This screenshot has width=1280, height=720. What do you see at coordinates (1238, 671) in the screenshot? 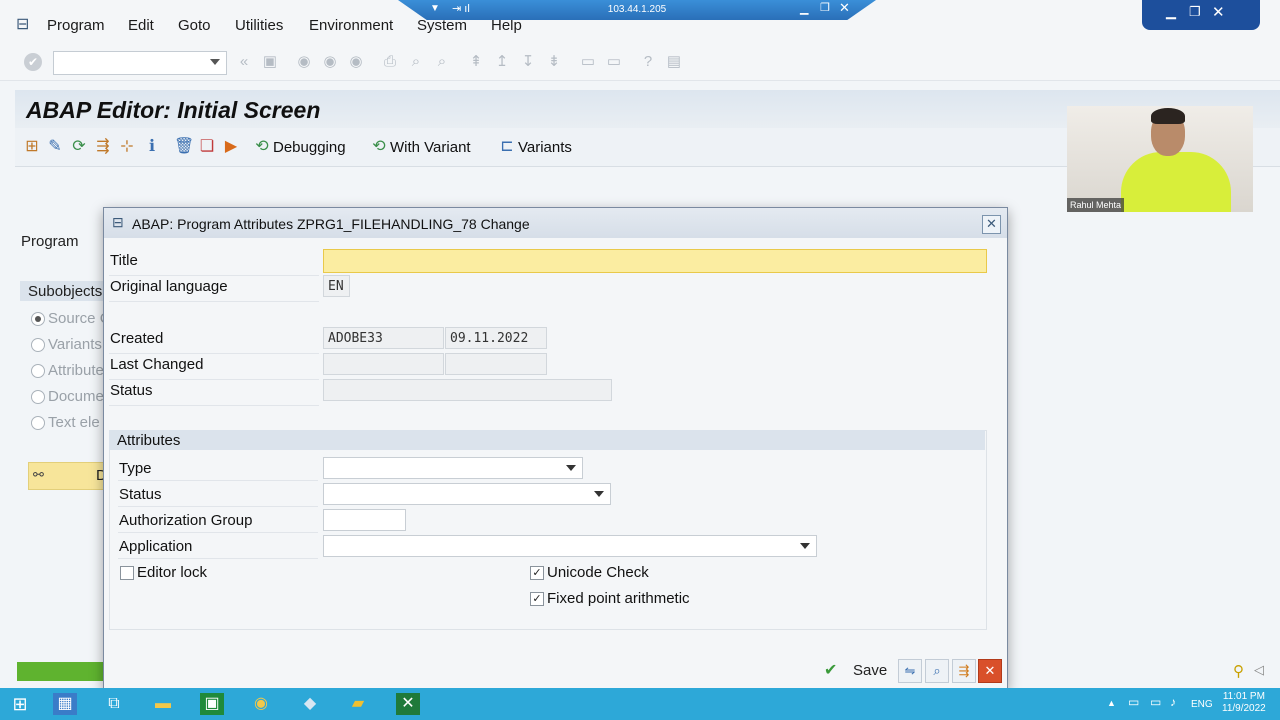
I see `status-help-icon: ⚲` at bounding box center [1238, 671].